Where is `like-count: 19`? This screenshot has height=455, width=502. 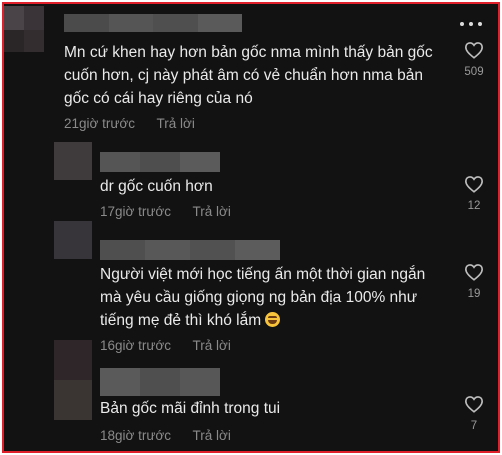 like-count: 19 is located at coordinates (474, 294).